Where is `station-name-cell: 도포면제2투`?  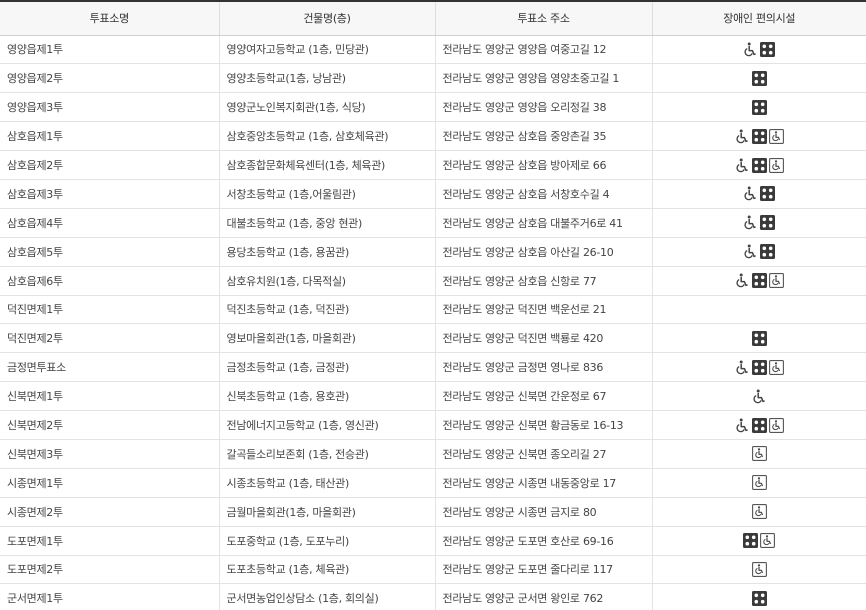
station-name-cell: 도포면제2투 is located at coordinates (110, 570).